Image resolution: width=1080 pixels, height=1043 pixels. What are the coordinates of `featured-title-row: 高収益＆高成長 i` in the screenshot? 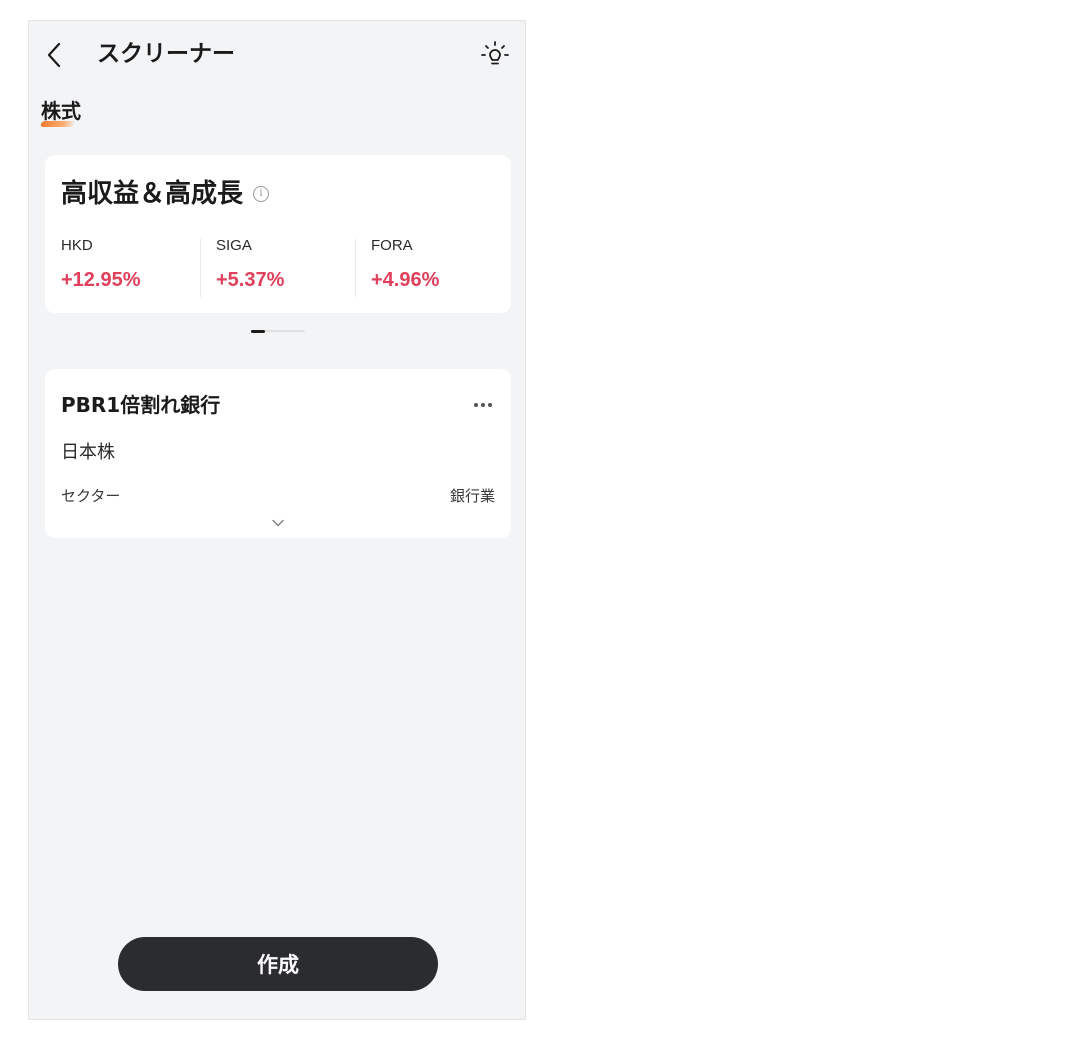 It's located at (165, 194).